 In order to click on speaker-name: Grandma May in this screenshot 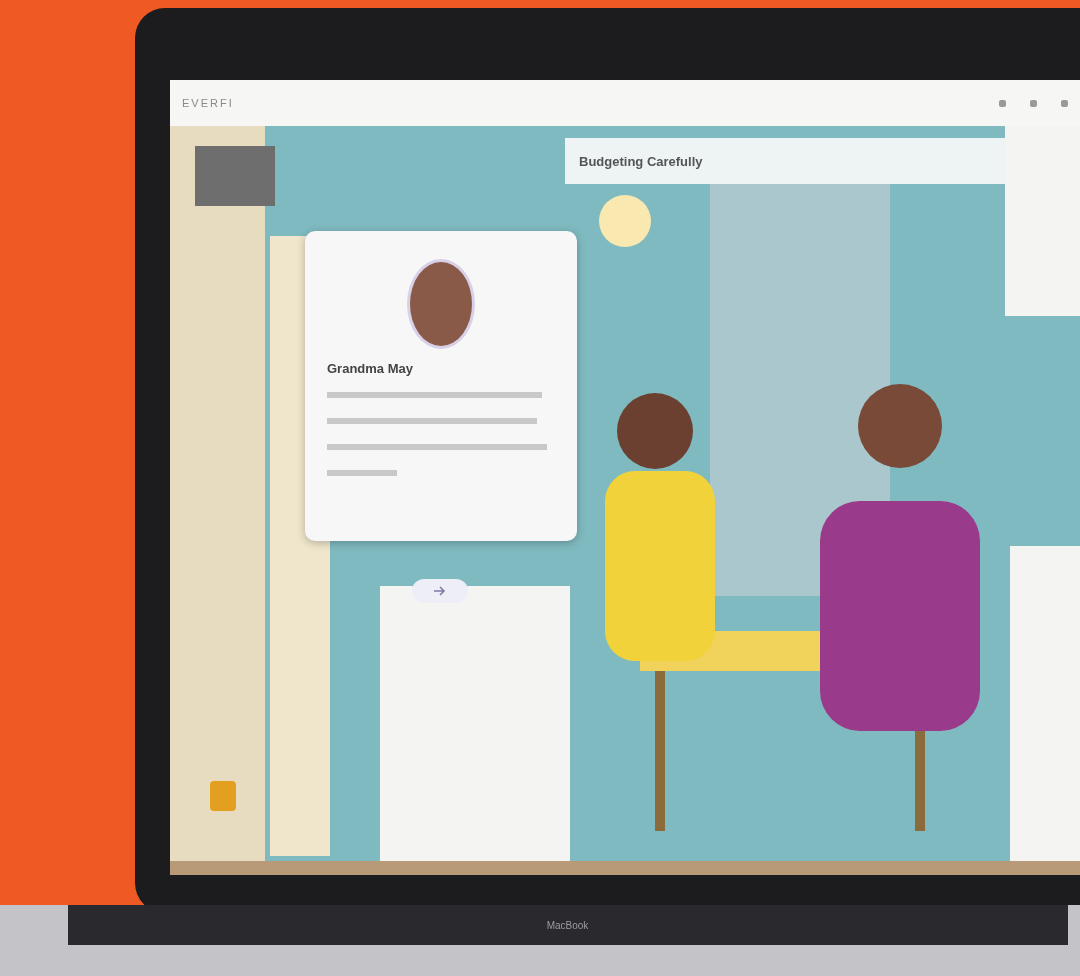, I will do `click(370, 368)`.